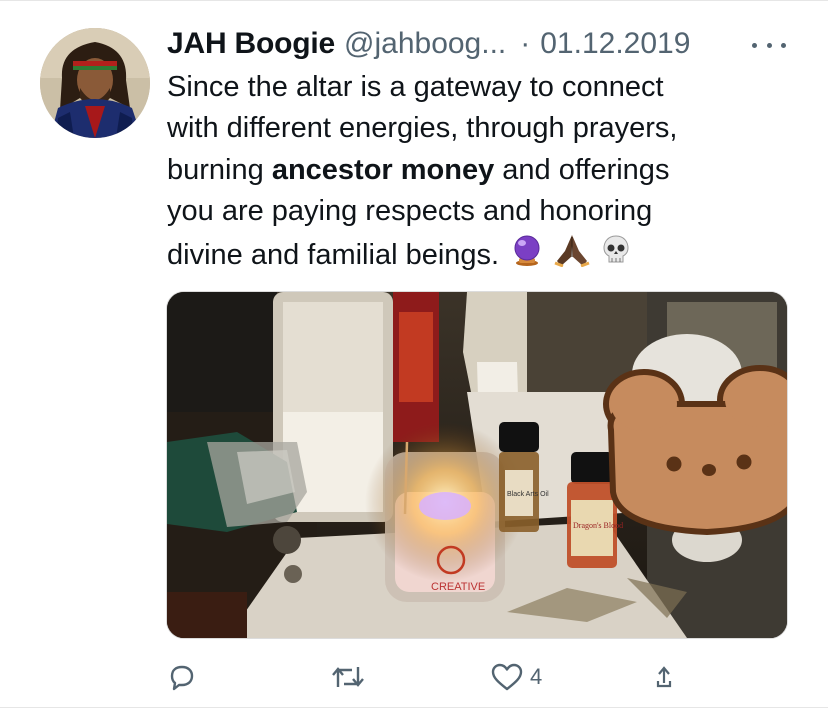 This screenshot has width=828, height=714. What do you see at coordinates (572, 256) in the screenshot?
I see `folded-hands-icon` at bounding box center [572, 256].